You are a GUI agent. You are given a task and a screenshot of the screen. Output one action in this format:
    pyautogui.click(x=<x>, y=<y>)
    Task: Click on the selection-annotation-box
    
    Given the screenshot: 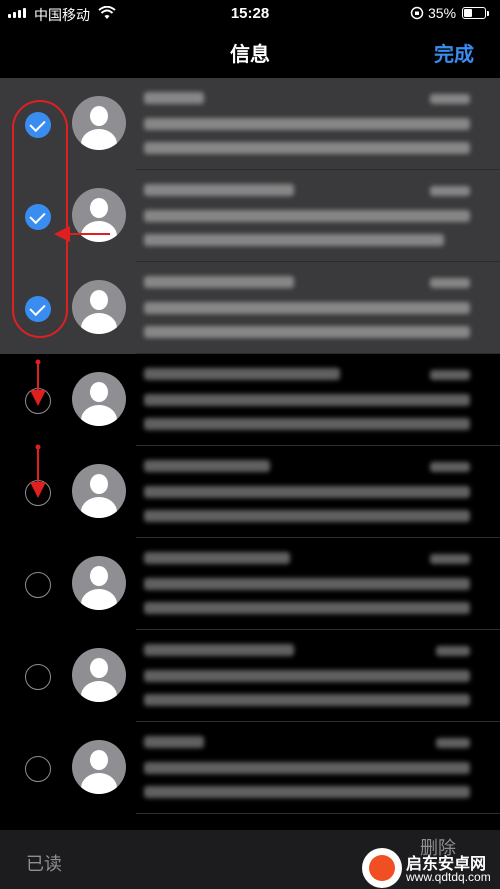 What is the action you would take?
    pyautogui.click(x=40, y=219)
    